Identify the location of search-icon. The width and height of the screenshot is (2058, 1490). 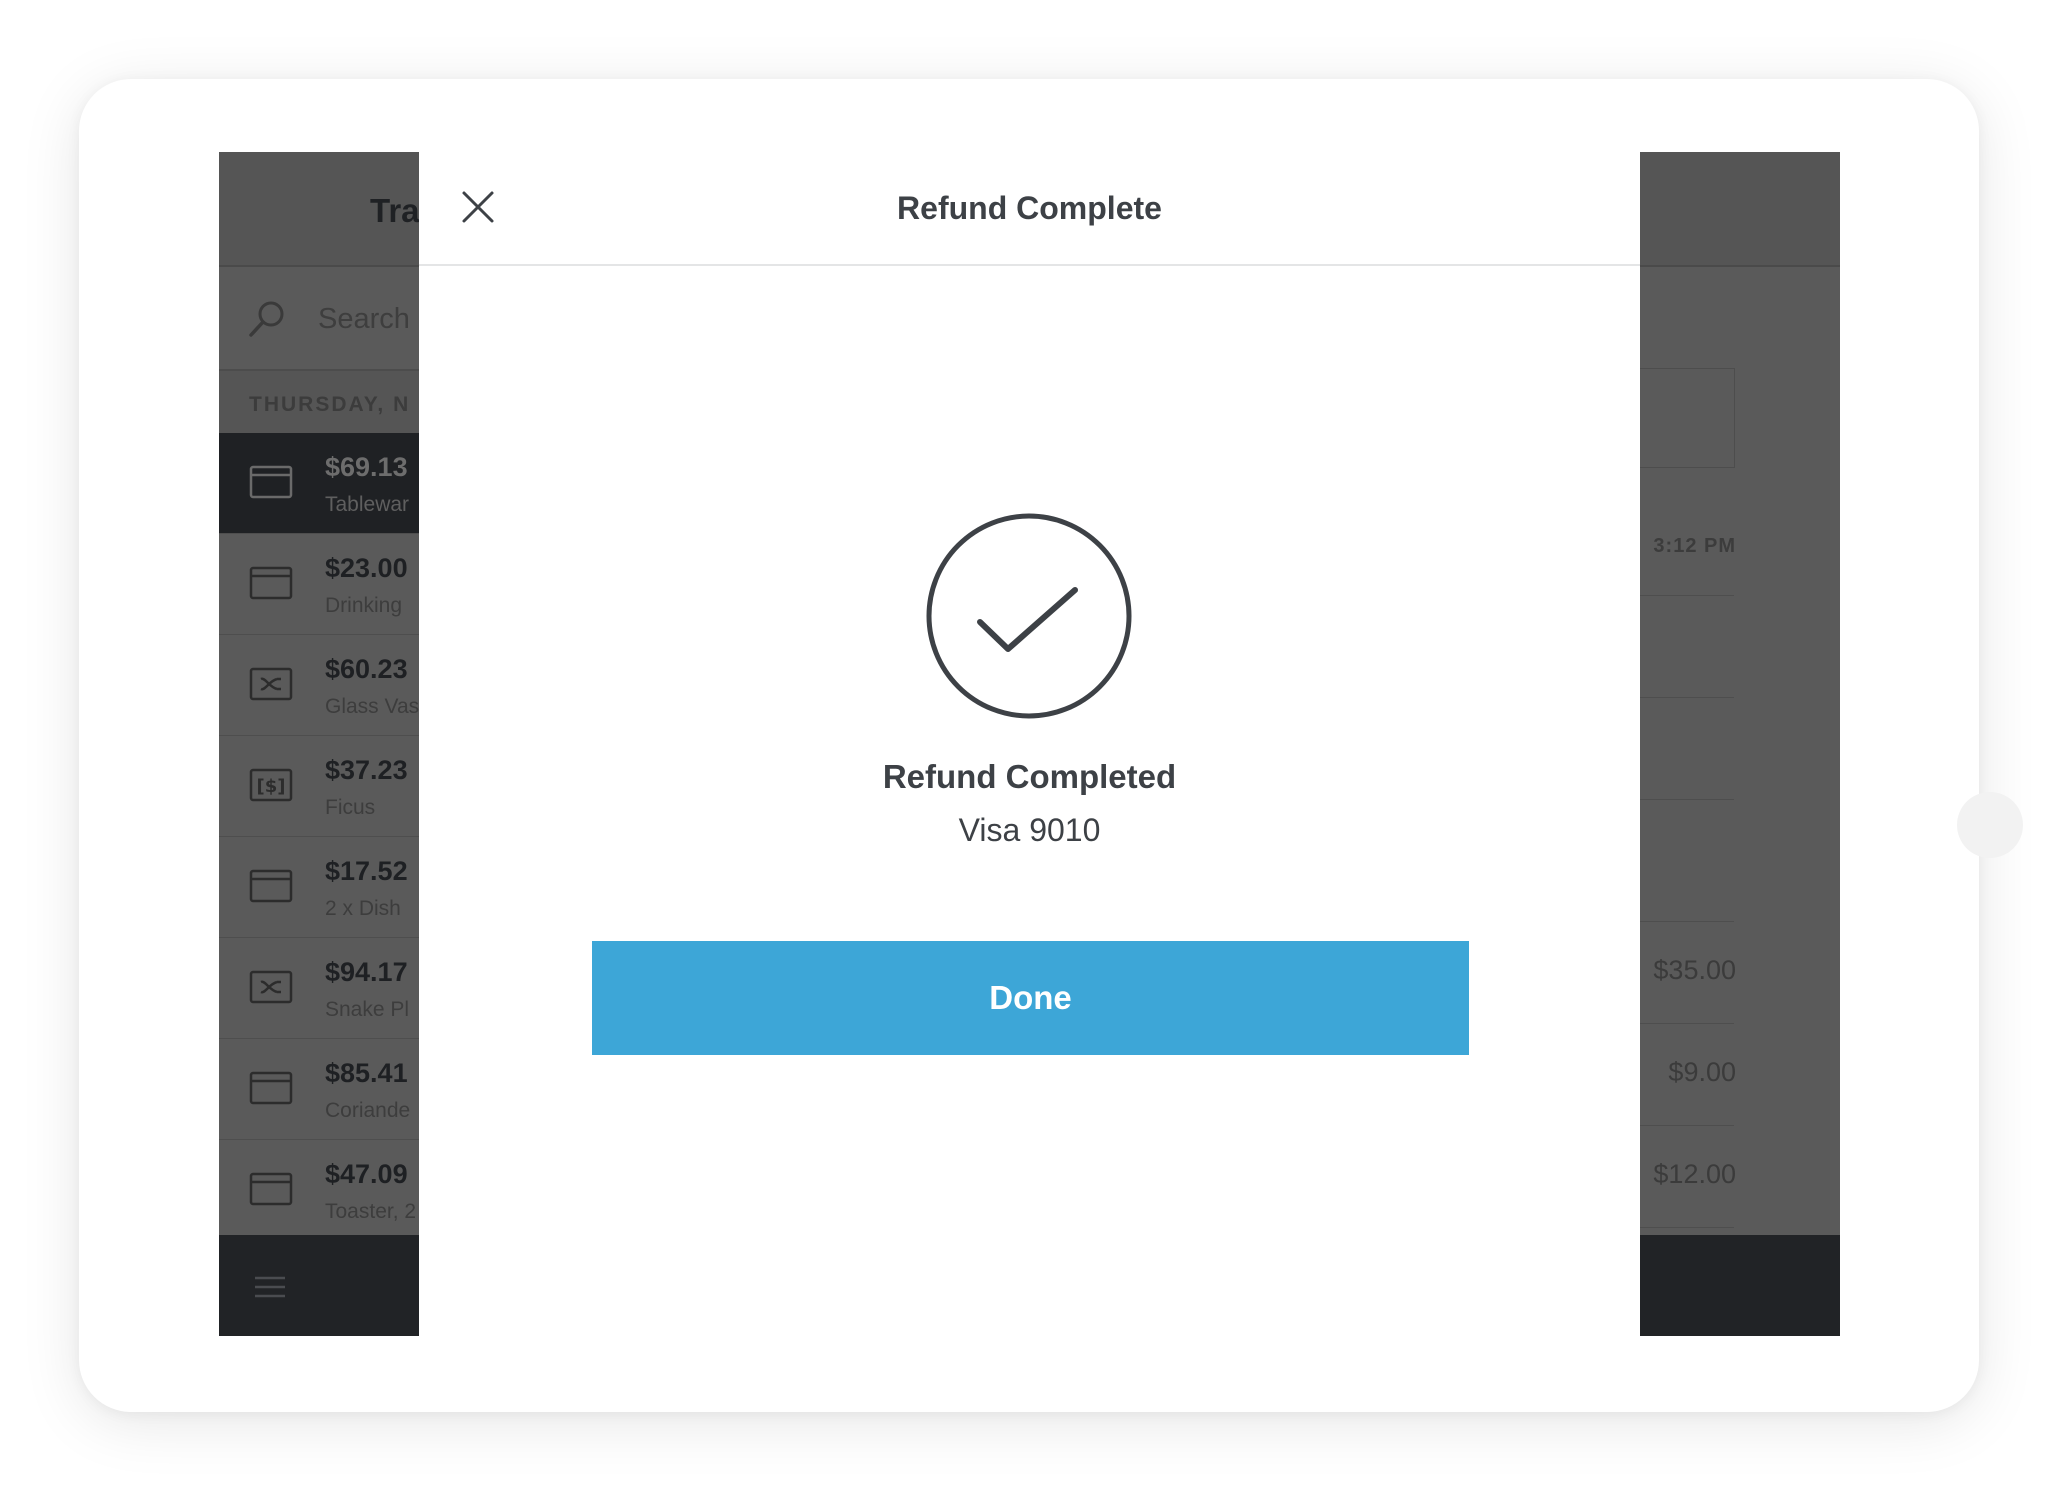
(266, 319).